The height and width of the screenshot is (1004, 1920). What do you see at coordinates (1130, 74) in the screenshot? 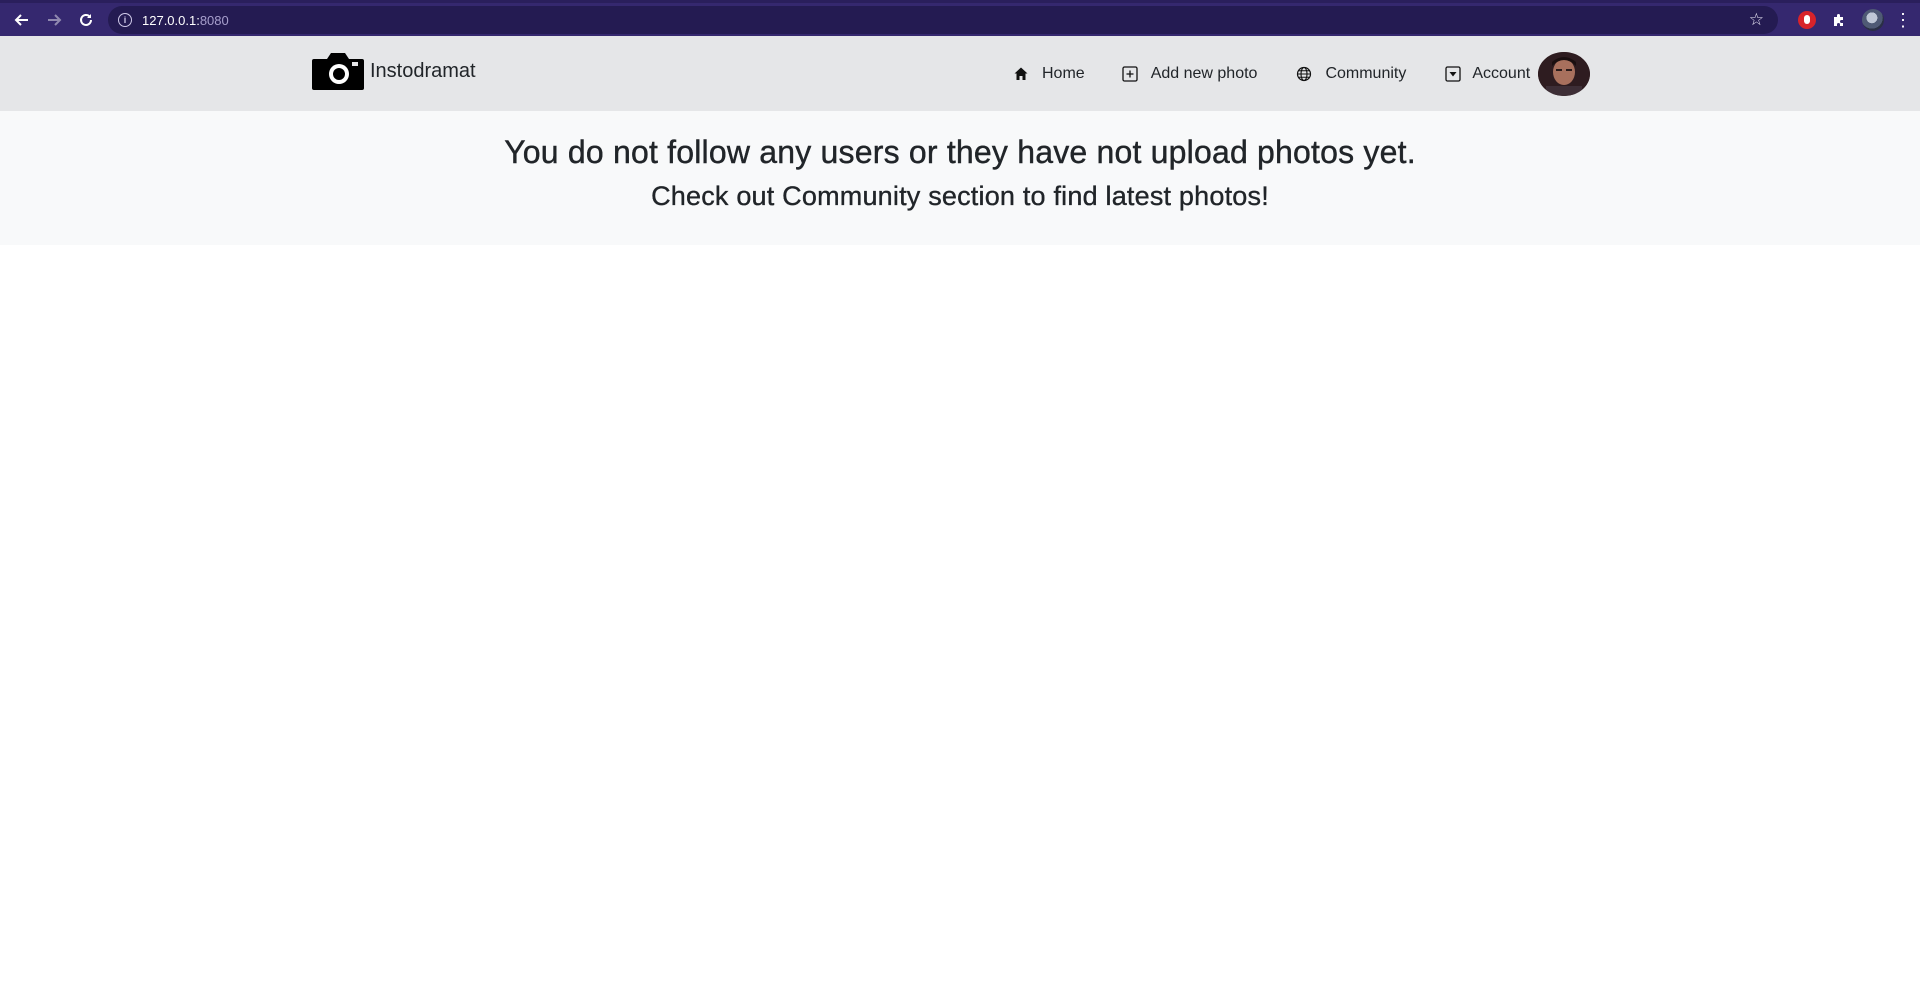
I see `plus-square-icon` at bounding box center [1130, 74].